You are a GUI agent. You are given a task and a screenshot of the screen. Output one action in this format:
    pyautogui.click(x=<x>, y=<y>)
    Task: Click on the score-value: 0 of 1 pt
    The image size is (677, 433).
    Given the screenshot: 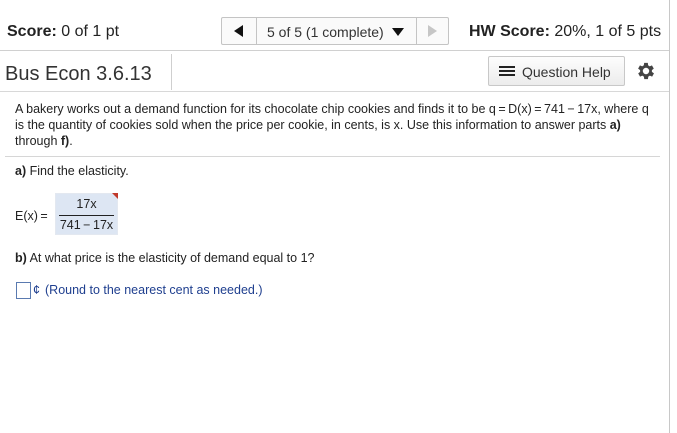 What is the action you would take?
    pyautogui.click(x=90, y=31)
    